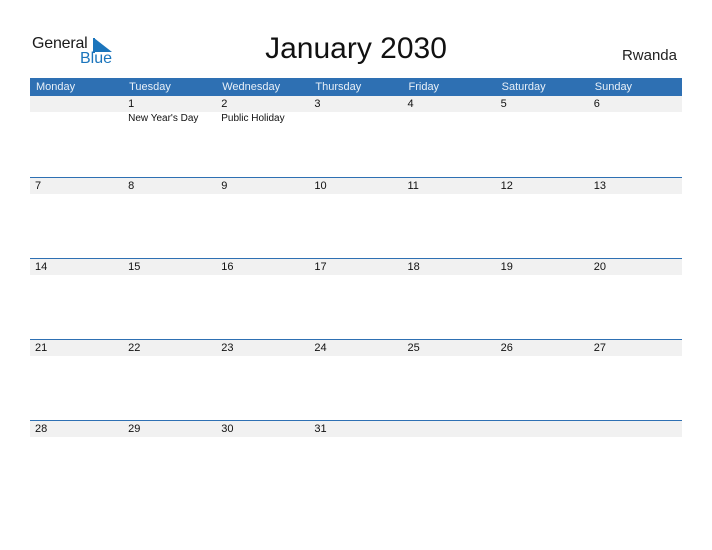 The height and width of the screenshot is (550, 712). I want to click on day-number: 31, so click(320, 429).